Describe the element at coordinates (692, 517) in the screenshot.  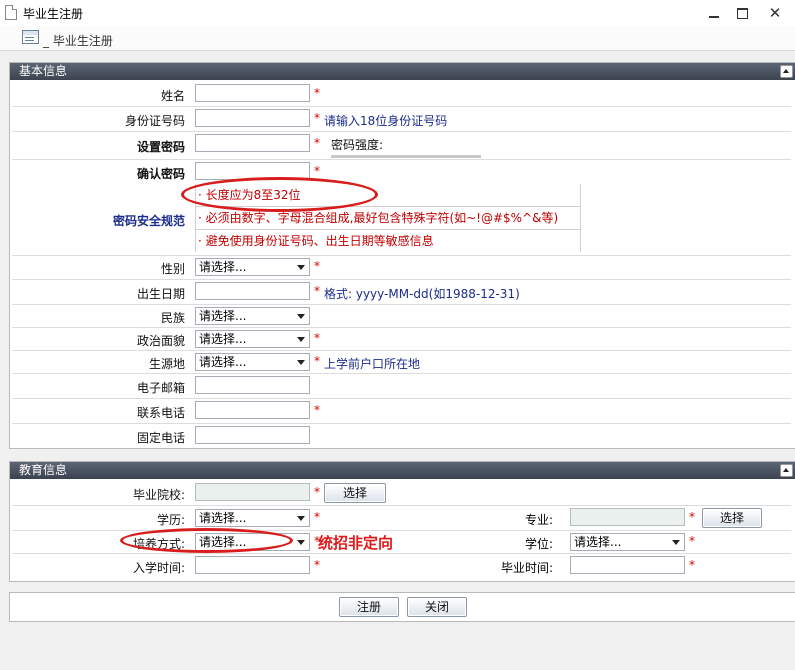
I see `major-required-mark: *` at that location.